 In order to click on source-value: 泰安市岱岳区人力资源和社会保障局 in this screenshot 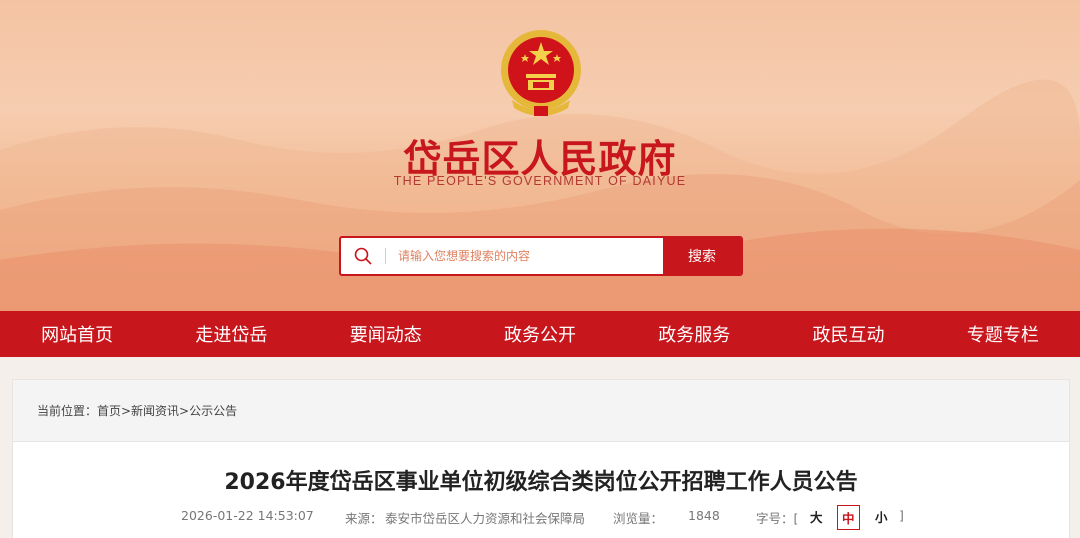, I will do `click(485, 518)`.